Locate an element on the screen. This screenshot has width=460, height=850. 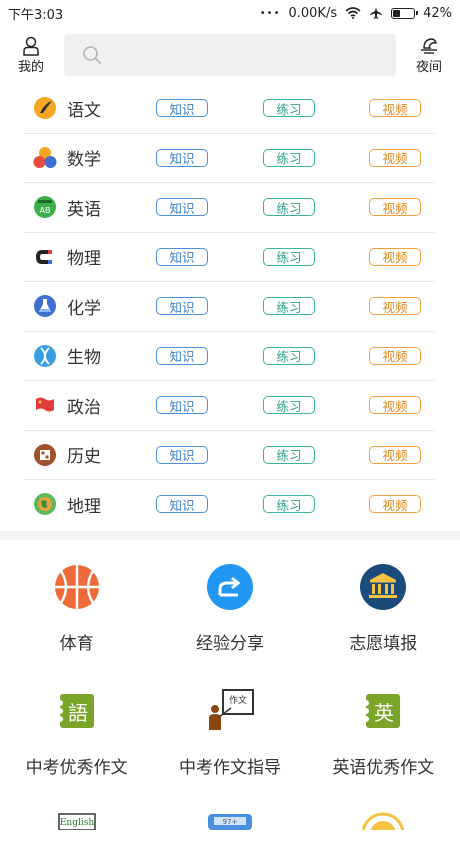
subject-name: 数学 is located at coordinates (84, 160).